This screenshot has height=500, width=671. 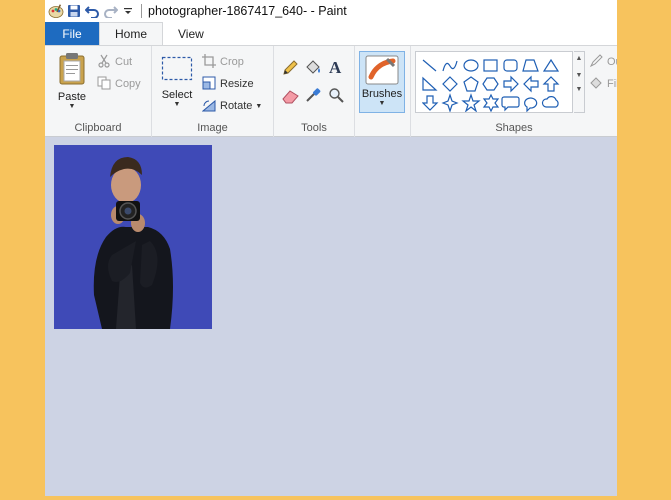 I want to click on tools-group-label: Tools, so click(x=314, y=128).